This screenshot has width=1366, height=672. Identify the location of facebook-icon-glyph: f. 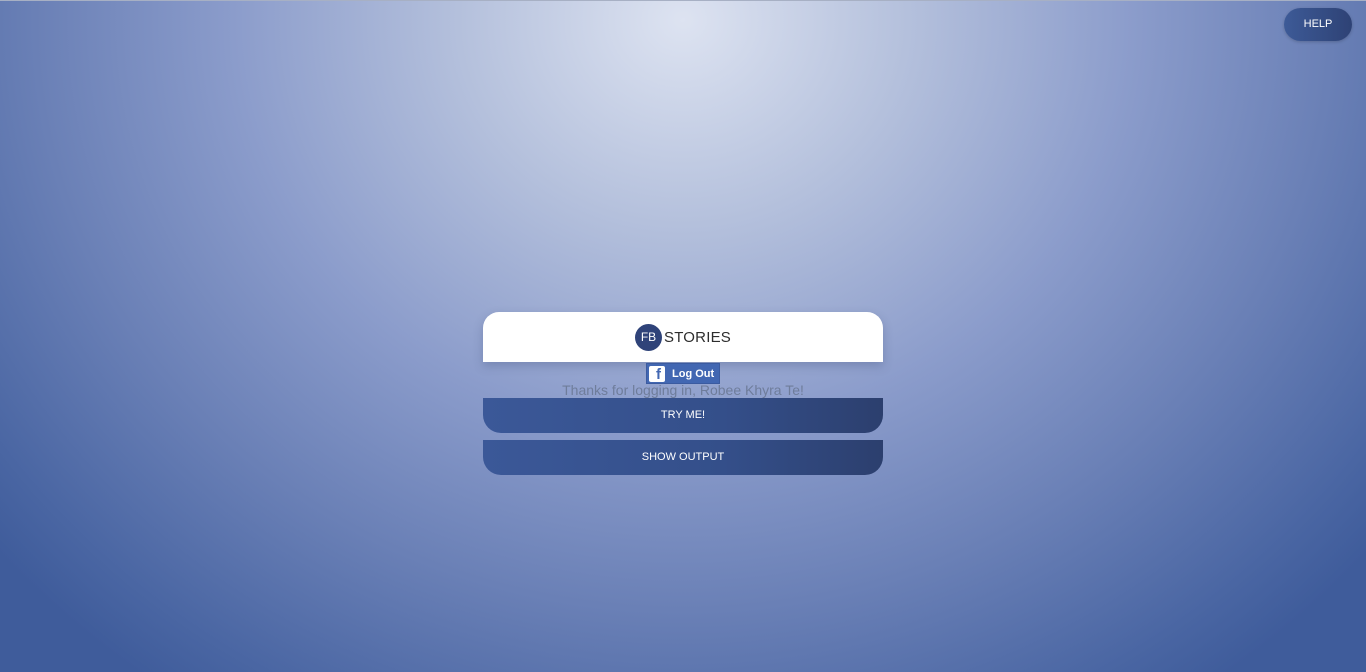
(658, 373).